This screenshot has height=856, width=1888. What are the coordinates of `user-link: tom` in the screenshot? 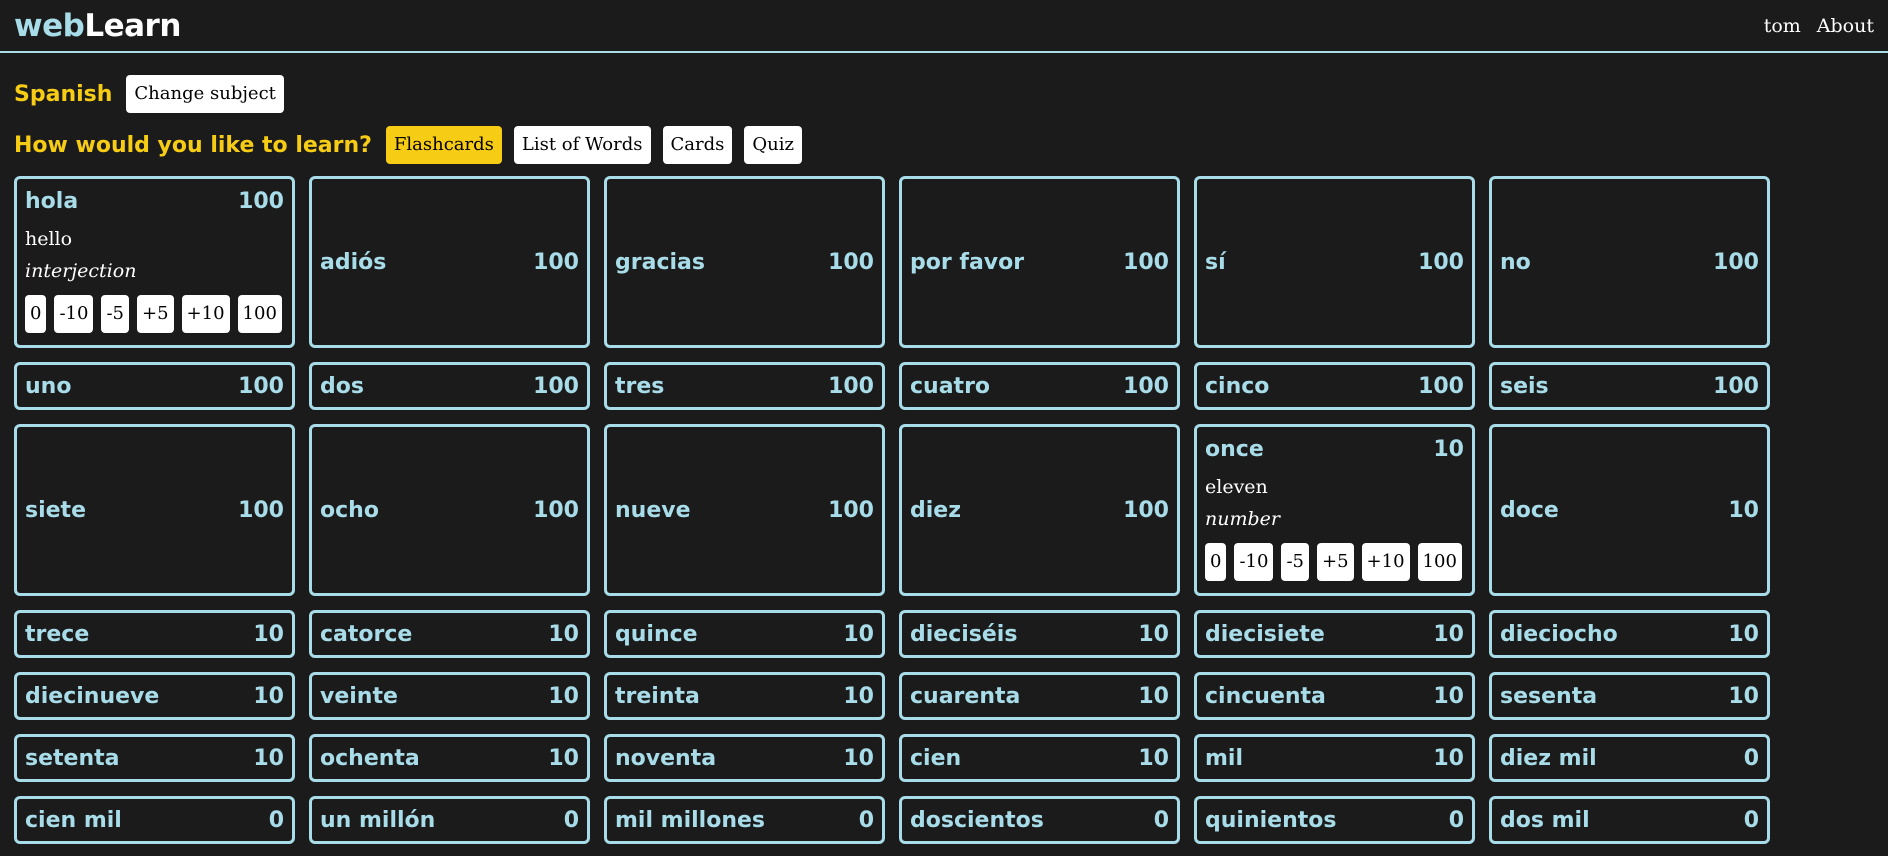 It's located at (1782, 26).